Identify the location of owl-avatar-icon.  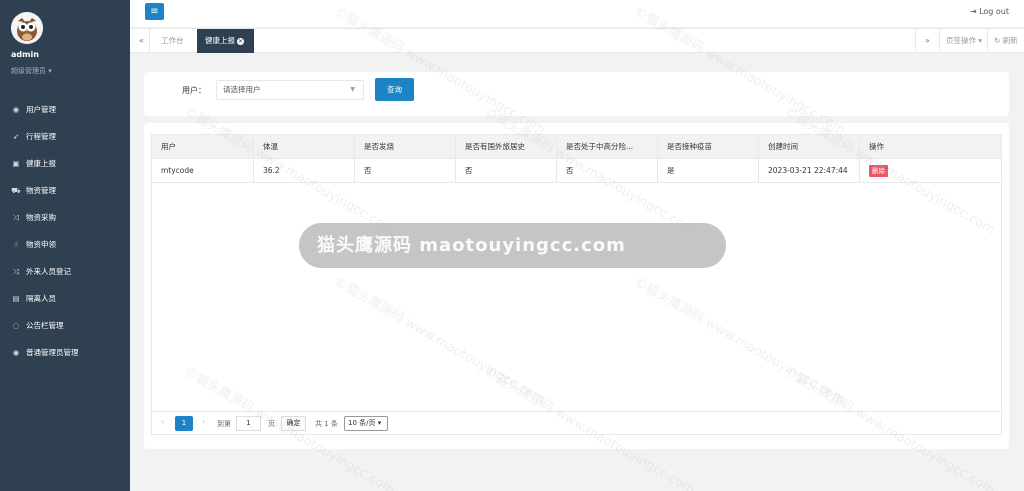
(27, 28).